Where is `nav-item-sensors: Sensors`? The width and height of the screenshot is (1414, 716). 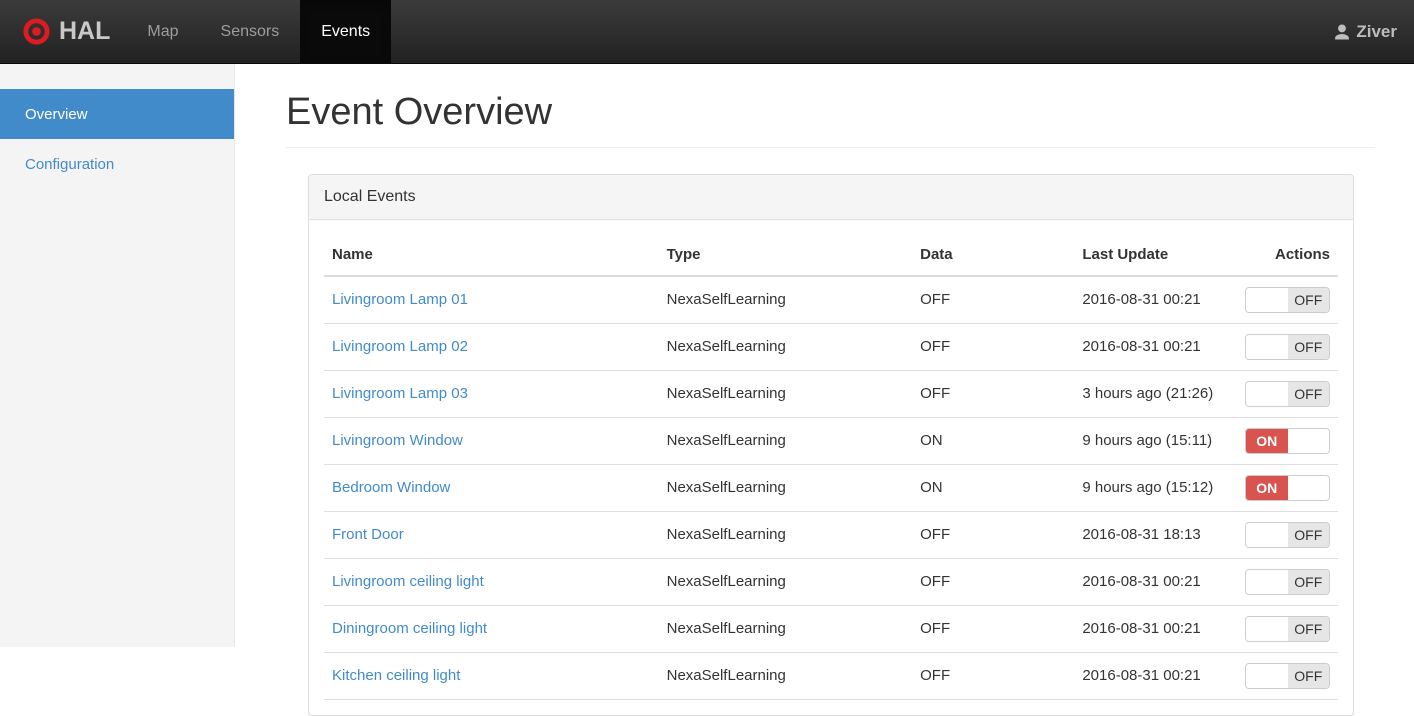 nav-item-sensors: Sensors is located at coordinates (250, 31).